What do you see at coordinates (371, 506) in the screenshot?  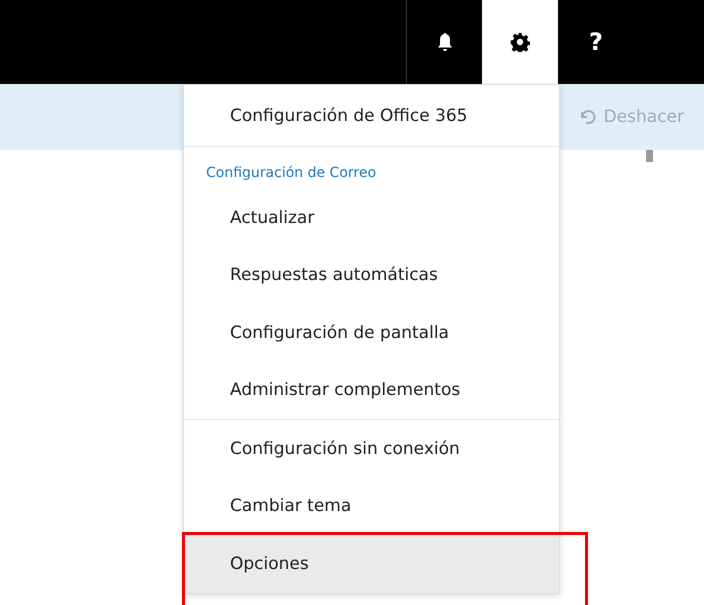 I see `menu-item: Cambiar tema` at bounding box center [371, 506].